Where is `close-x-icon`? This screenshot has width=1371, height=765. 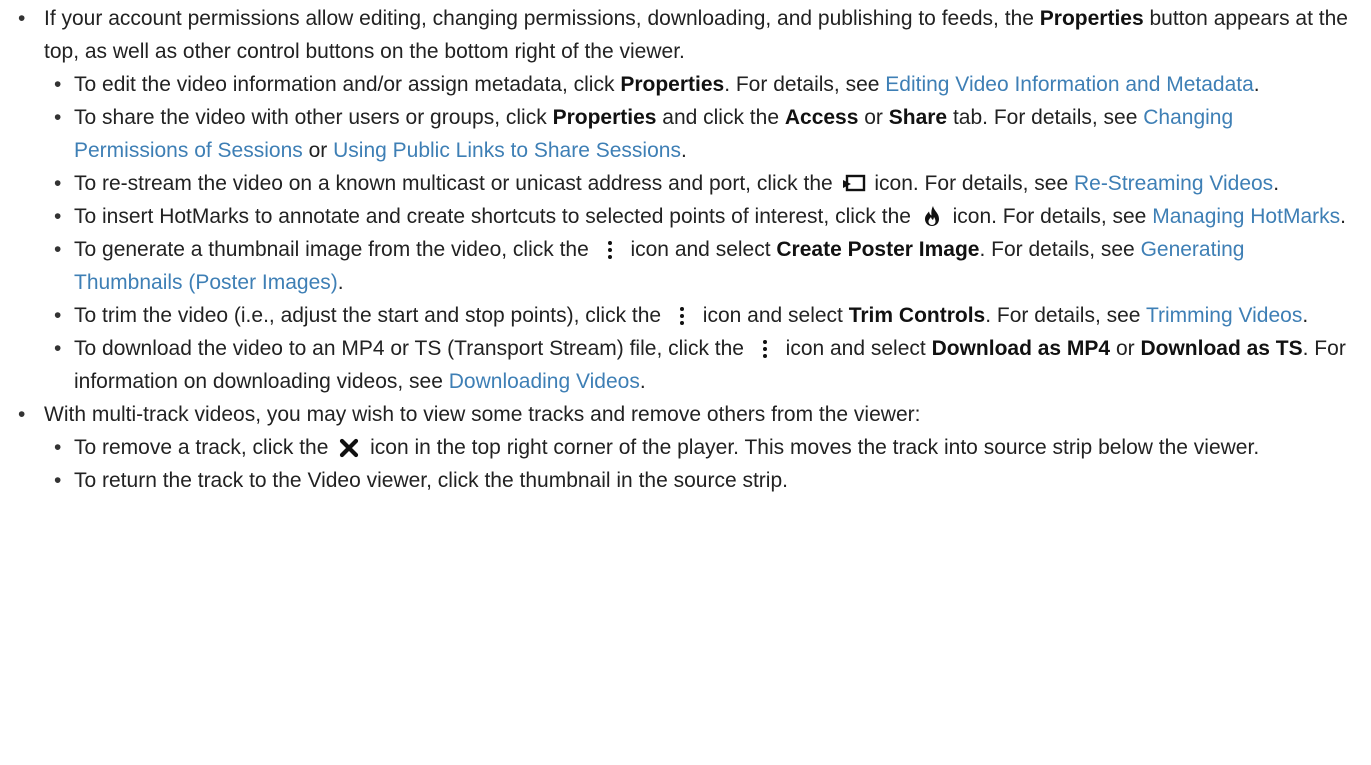
close-x-icon is located at coordinates (349, 448).